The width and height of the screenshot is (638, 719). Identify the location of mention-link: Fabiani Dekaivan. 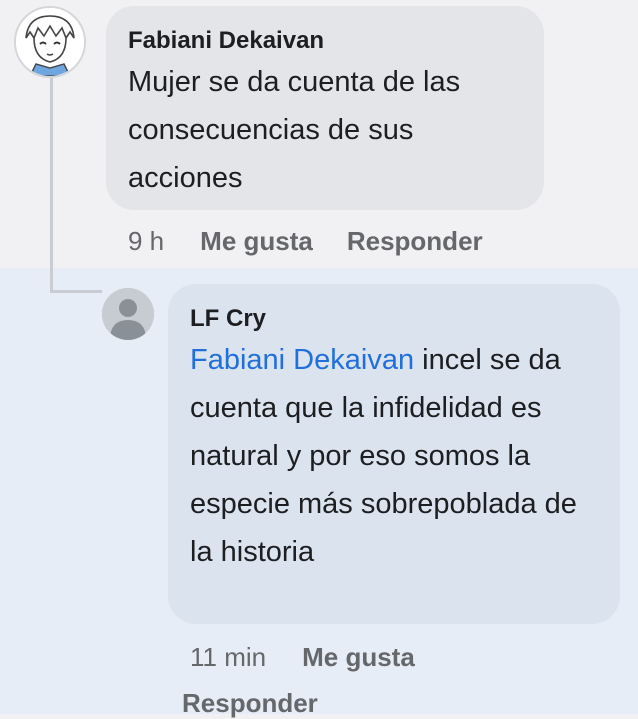
(302, 360).